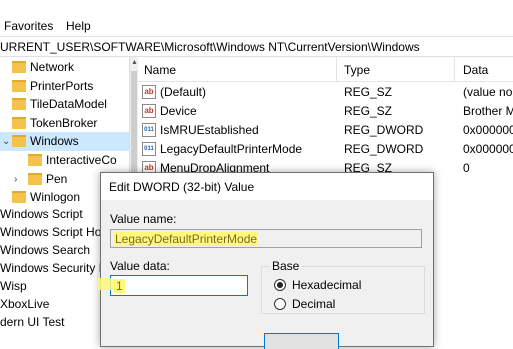 Image resolution: width=513 pixels, height=349 pixels. I want to click on value-data-text: 1, so click(119, 286).